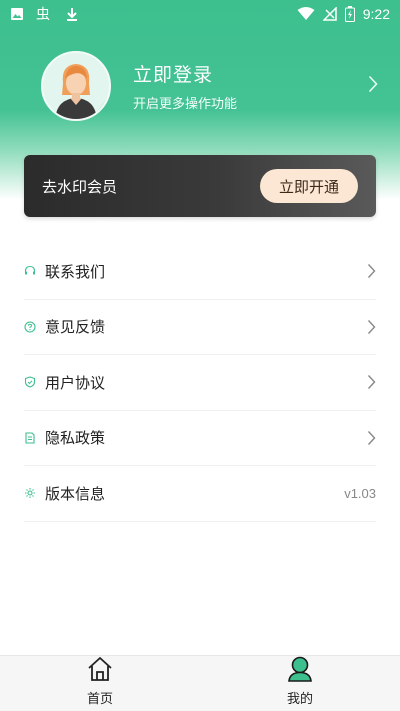 Image resolution: width=400 pixels, height=711 pixels. Describe the element at coordinates (306, 14) in the screenshot. I see `wifi-icon` at that location.